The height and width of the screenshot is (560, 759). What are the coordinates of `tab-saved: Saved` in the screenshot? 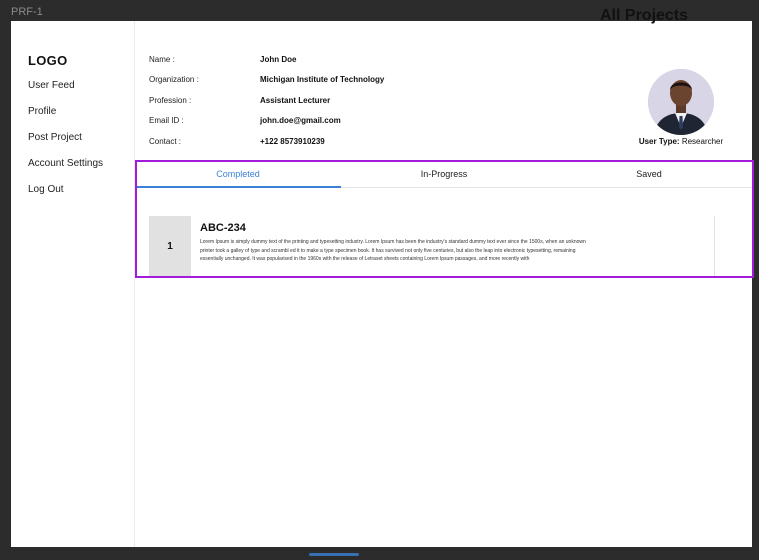 It's located at (649, 174).